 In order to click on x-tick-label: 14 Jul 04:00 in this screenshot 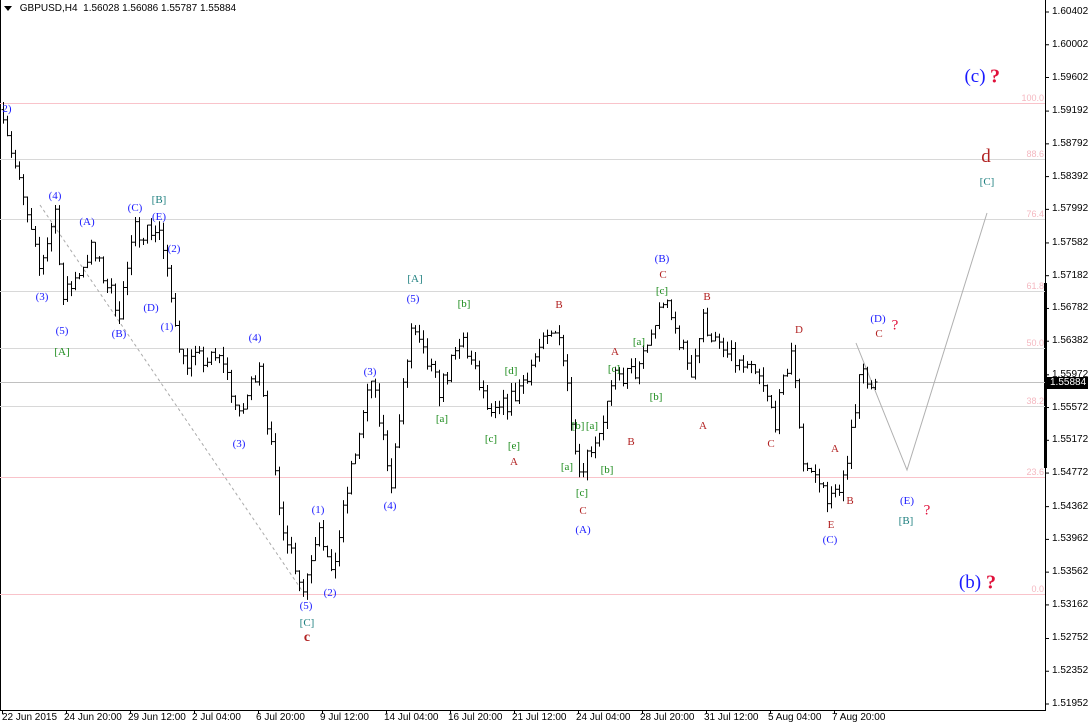, I will do `click(411, 717)`.